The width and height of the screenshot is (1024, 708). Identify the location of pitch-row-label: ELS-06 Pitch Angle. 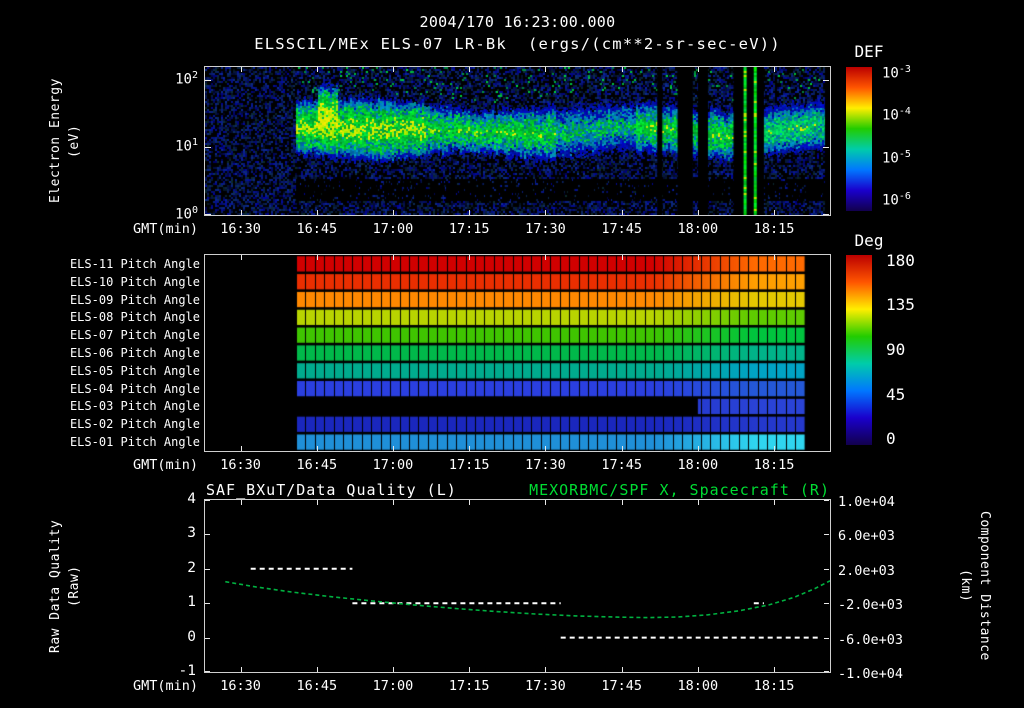
(134, 353).